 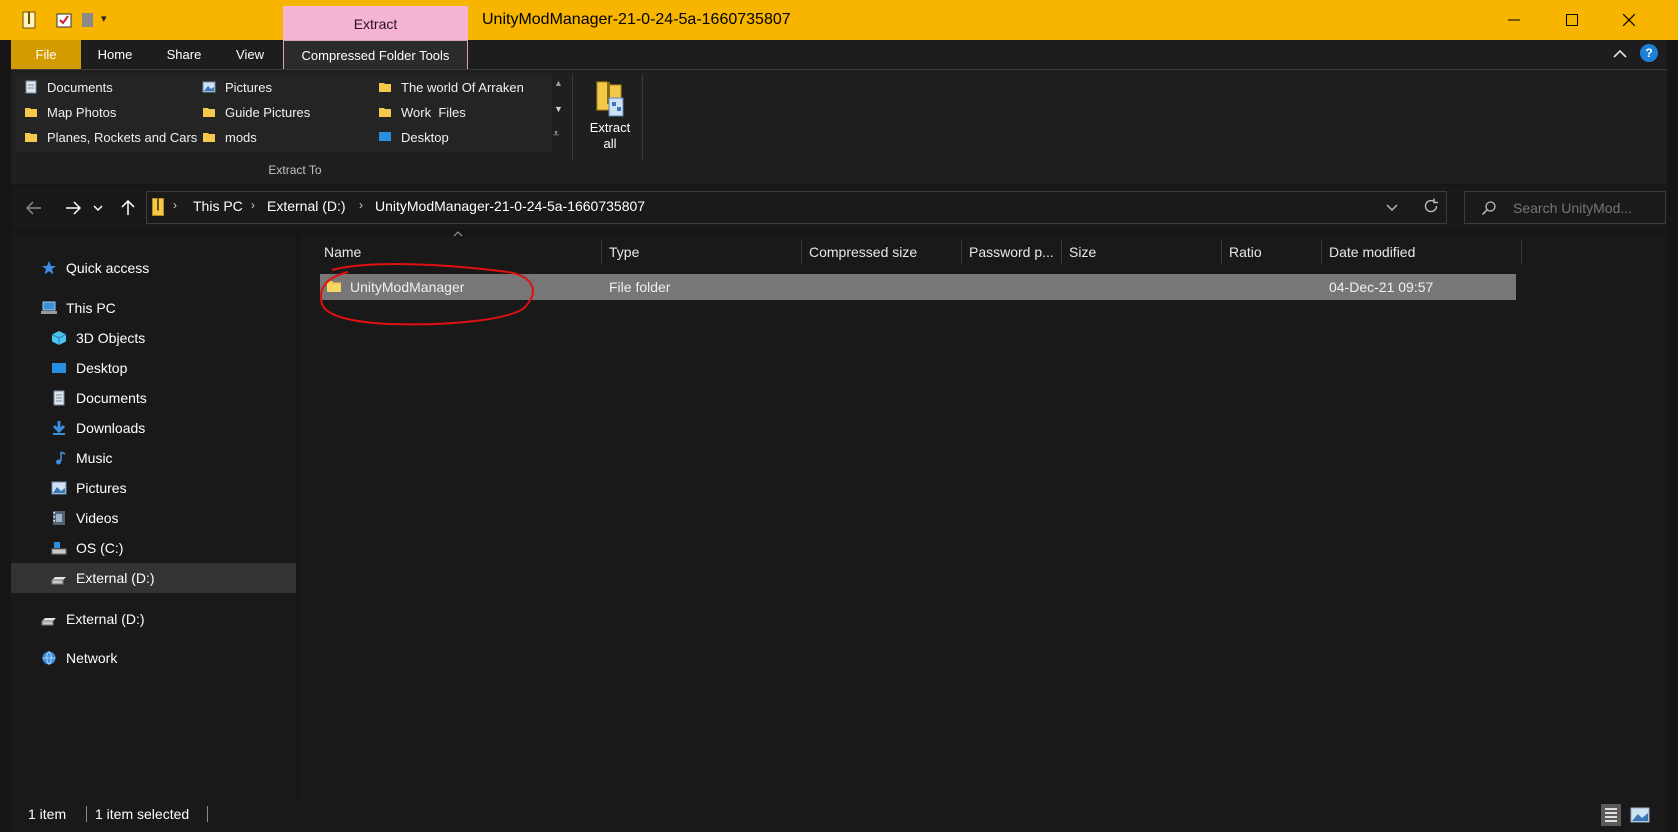 I want to click on sidebar-item-videos: Videos, so click(x=153, y=518).